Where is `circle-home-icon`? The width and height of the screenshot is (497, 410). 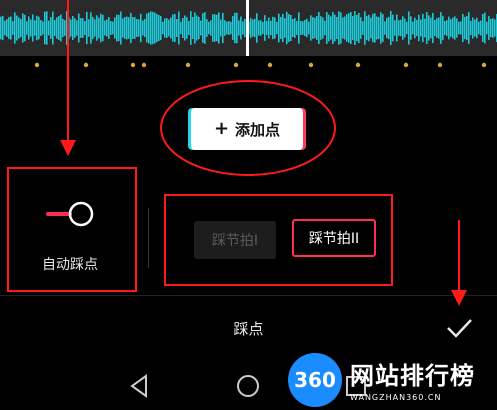 circle-home-icon is located at coordinates (248, 386).